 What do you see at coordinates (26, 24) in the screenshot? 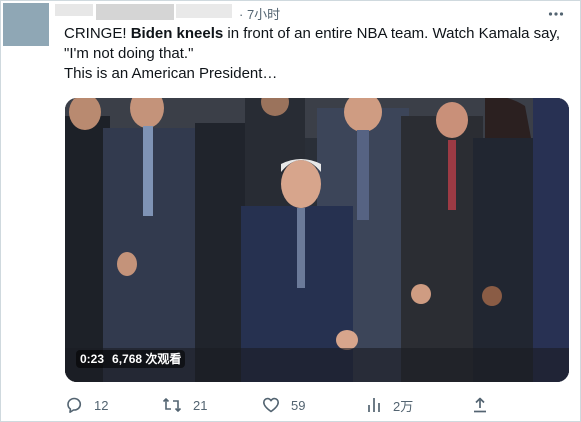
I see `avatar` at bounding box center [26, 24].